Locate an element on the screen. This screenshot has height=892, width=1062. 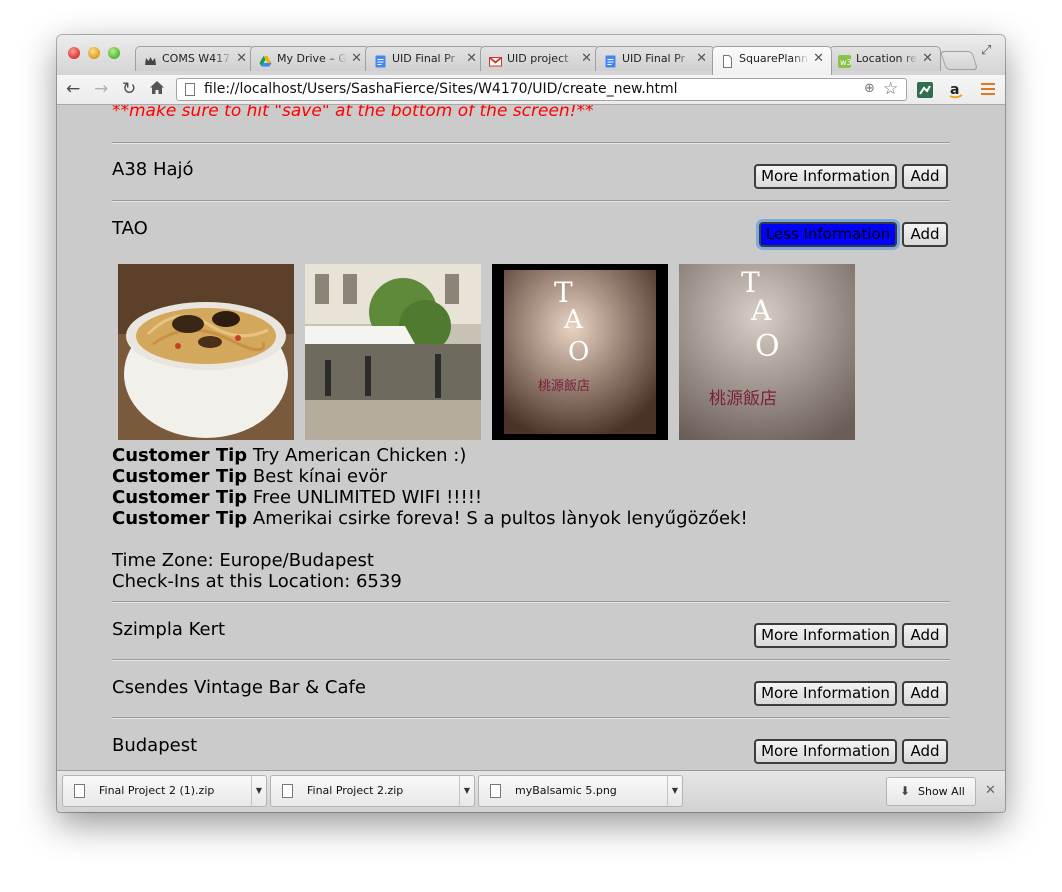
location-name: A38 Hajó is located at coordinates (153, 169).